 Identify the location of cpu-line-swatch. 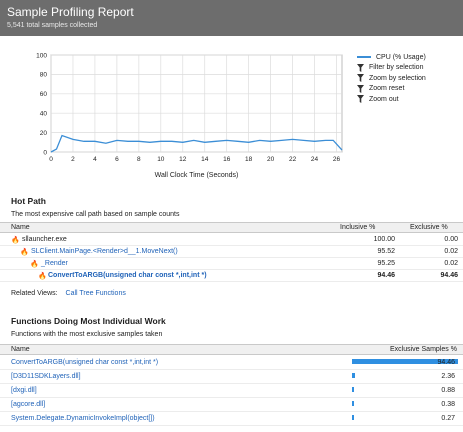
(364, 57).